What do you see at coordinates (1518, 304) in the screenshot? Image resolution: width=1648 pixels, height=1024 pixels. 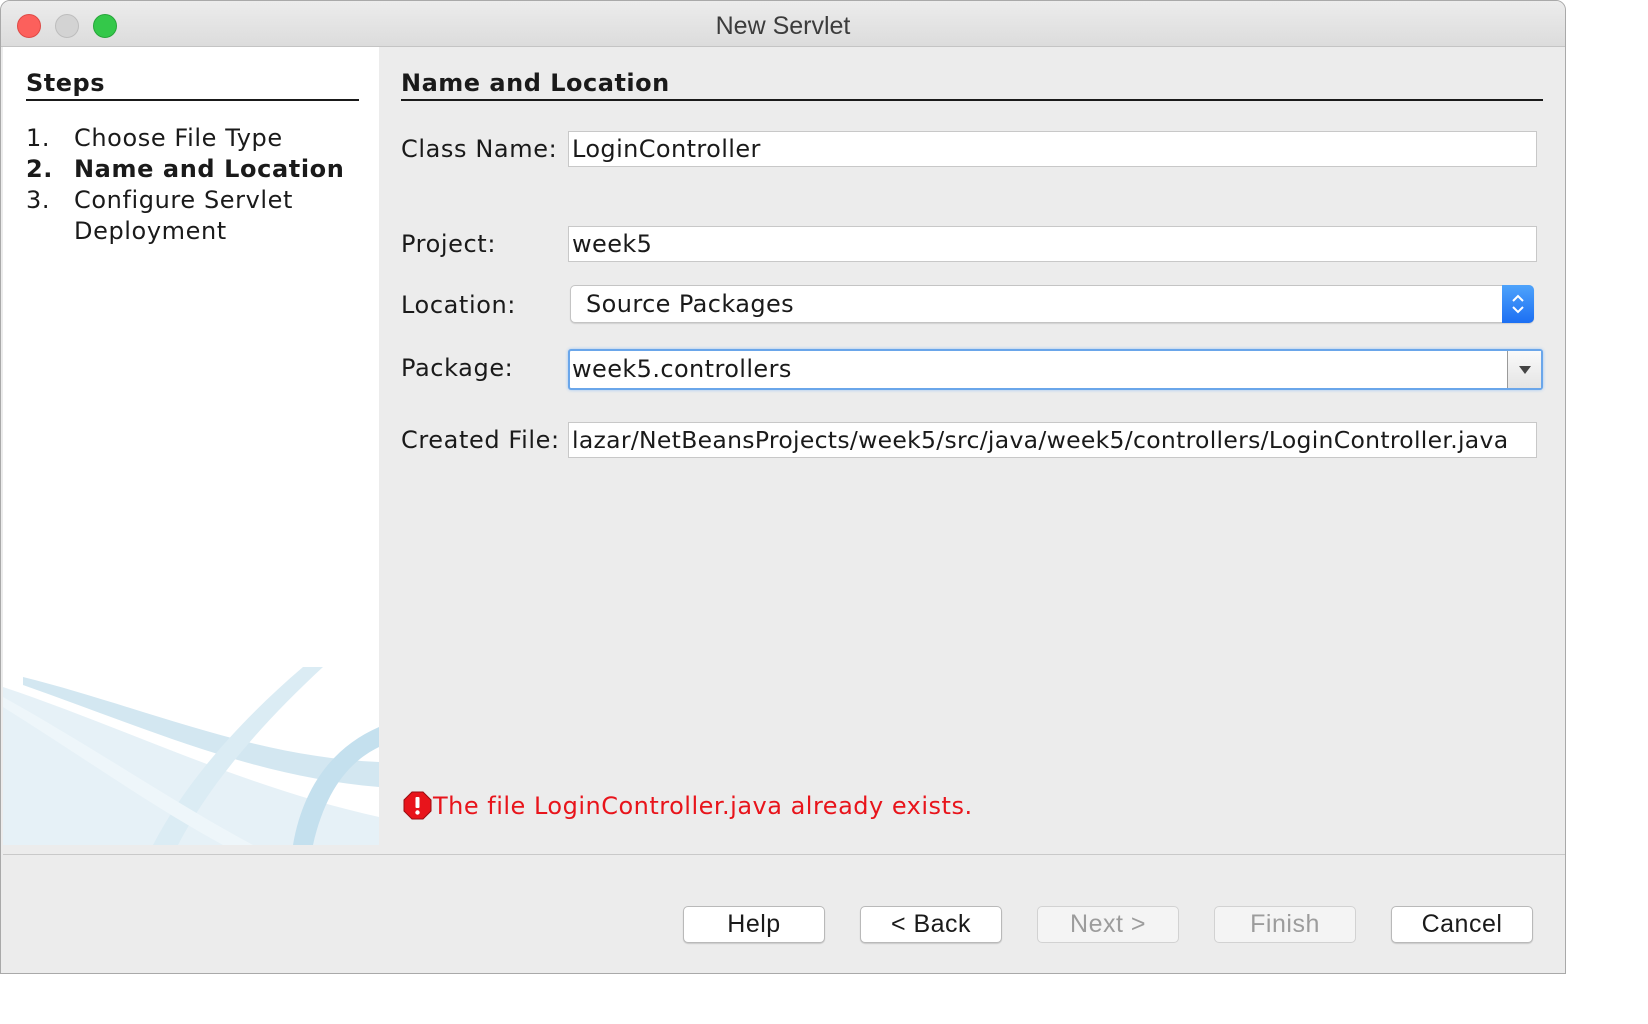 I see `select-arrows-icon` at bounding box center [1518, 304].